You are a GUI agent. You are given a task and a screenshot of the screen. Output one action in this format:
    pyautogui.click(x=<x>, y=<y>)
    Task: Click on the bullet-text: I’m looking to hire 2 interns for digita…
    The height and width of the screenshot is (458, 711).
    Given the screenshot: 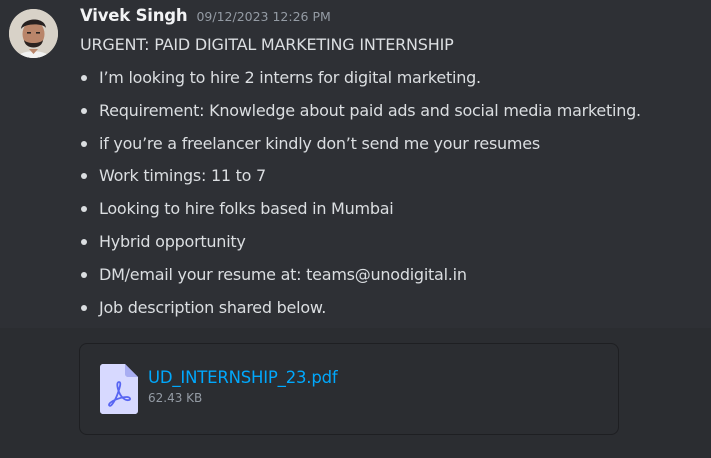 What is the action you would take?
    pyautogui.click(x=290, y=77)
    